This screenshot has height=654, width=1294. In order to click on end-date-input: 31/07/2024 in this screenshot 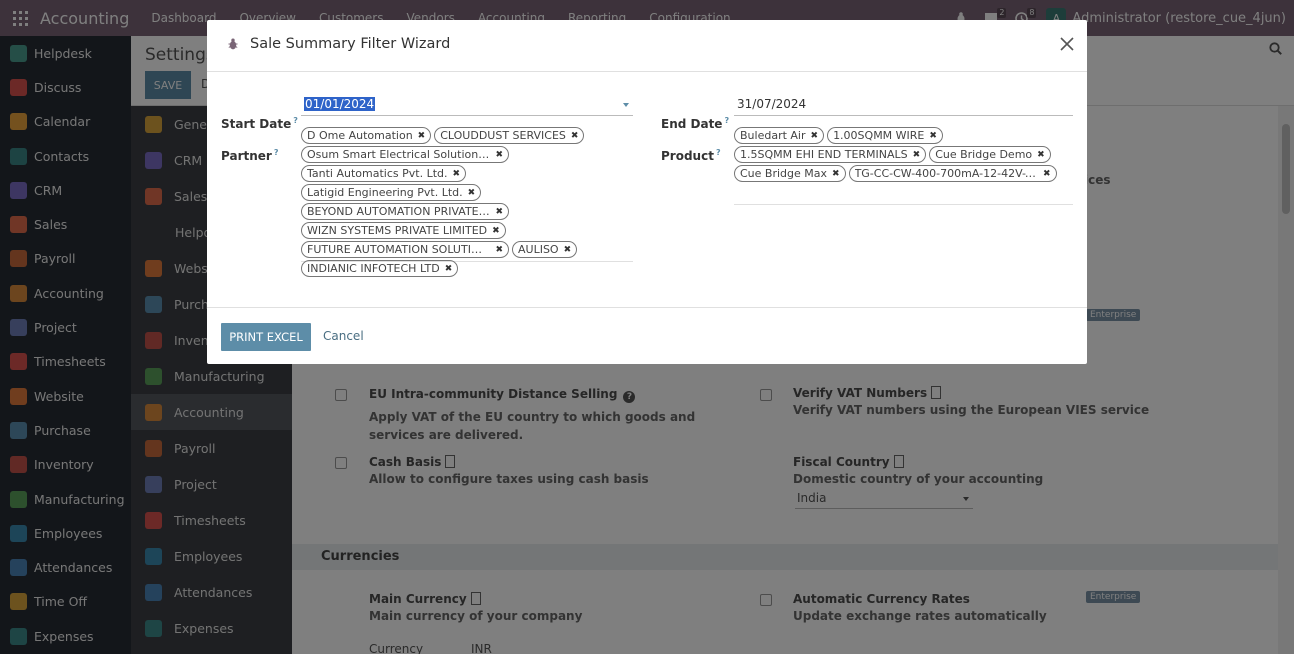, I will do `click(903, 105)`.